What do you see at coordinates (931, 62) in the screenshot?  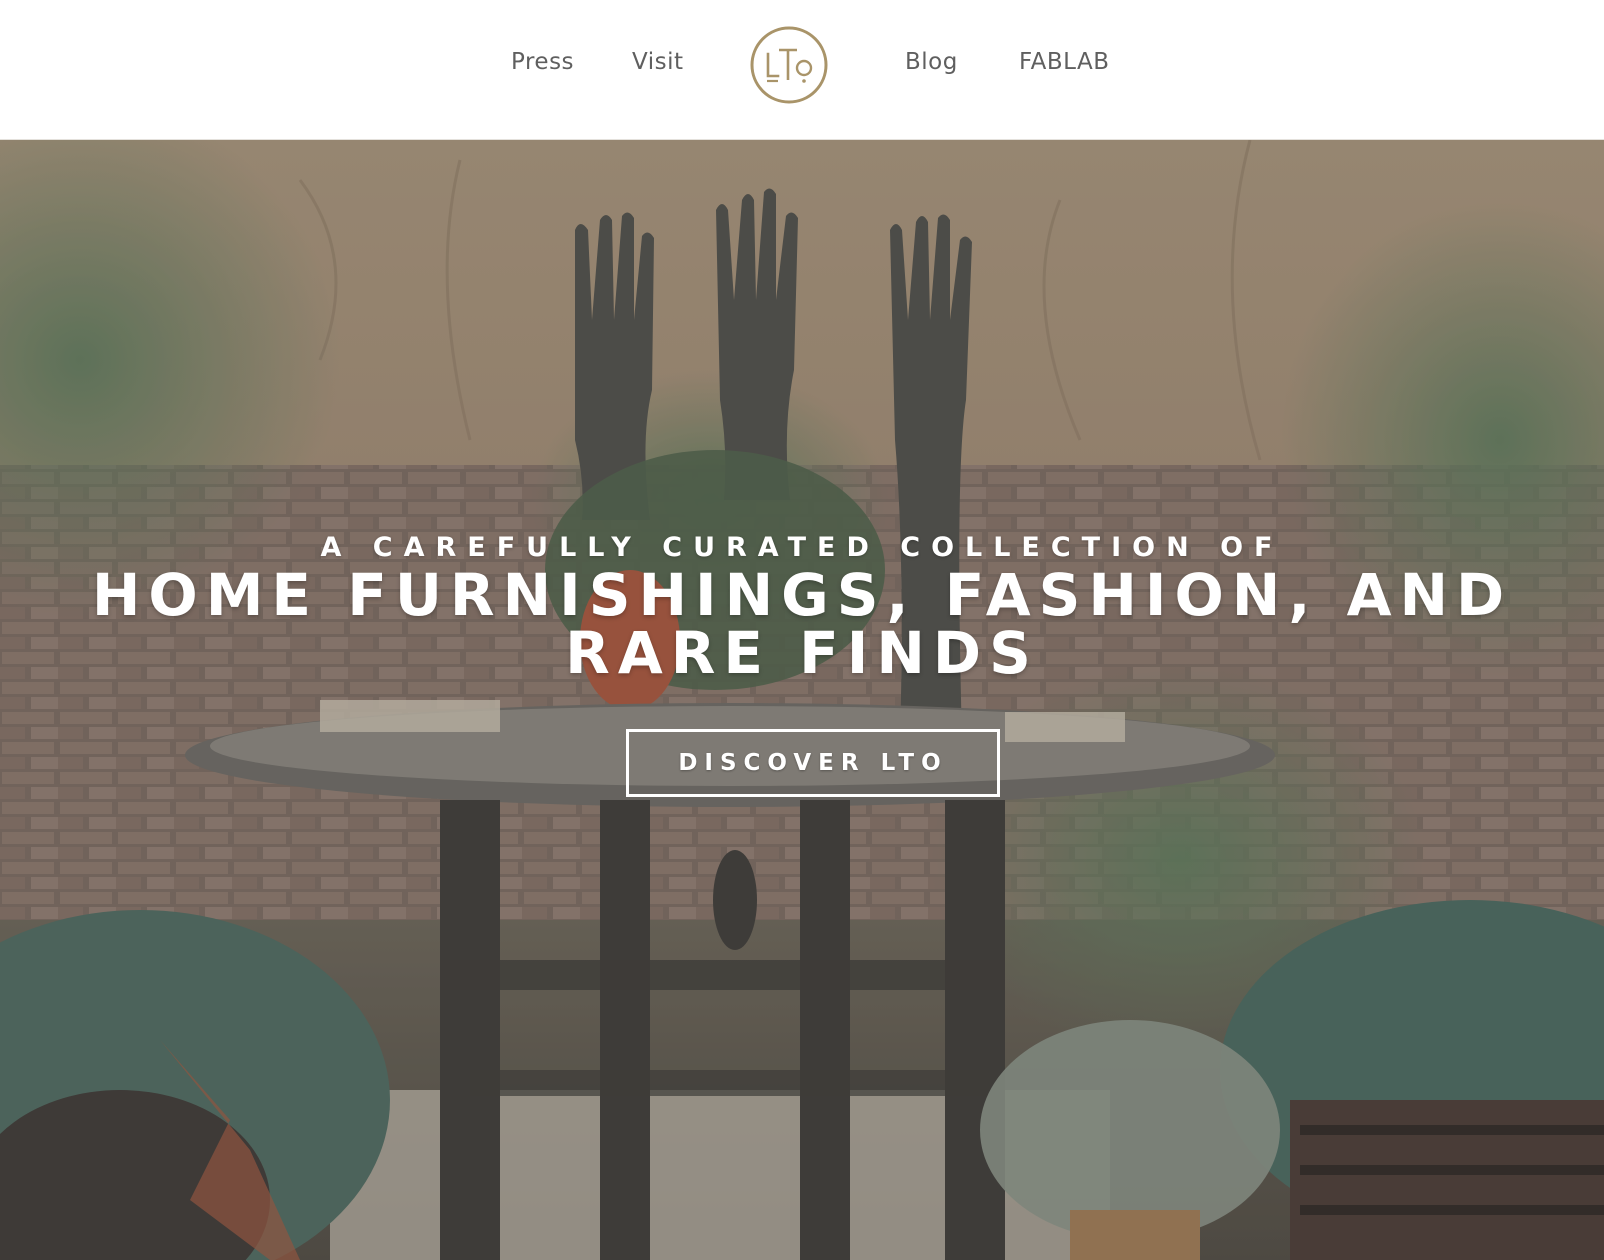 I see `nav-link-blog: Blog` at bounding box center [931, 62].